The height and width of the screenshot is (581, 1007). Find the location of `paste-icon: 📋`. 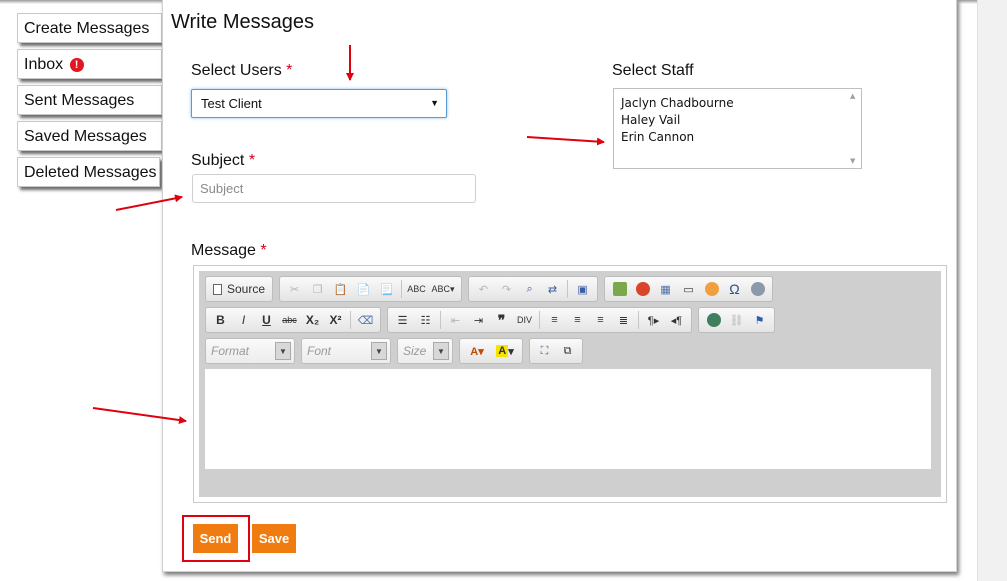

paste-icon: 📋 is located at coordinates (340, 289).